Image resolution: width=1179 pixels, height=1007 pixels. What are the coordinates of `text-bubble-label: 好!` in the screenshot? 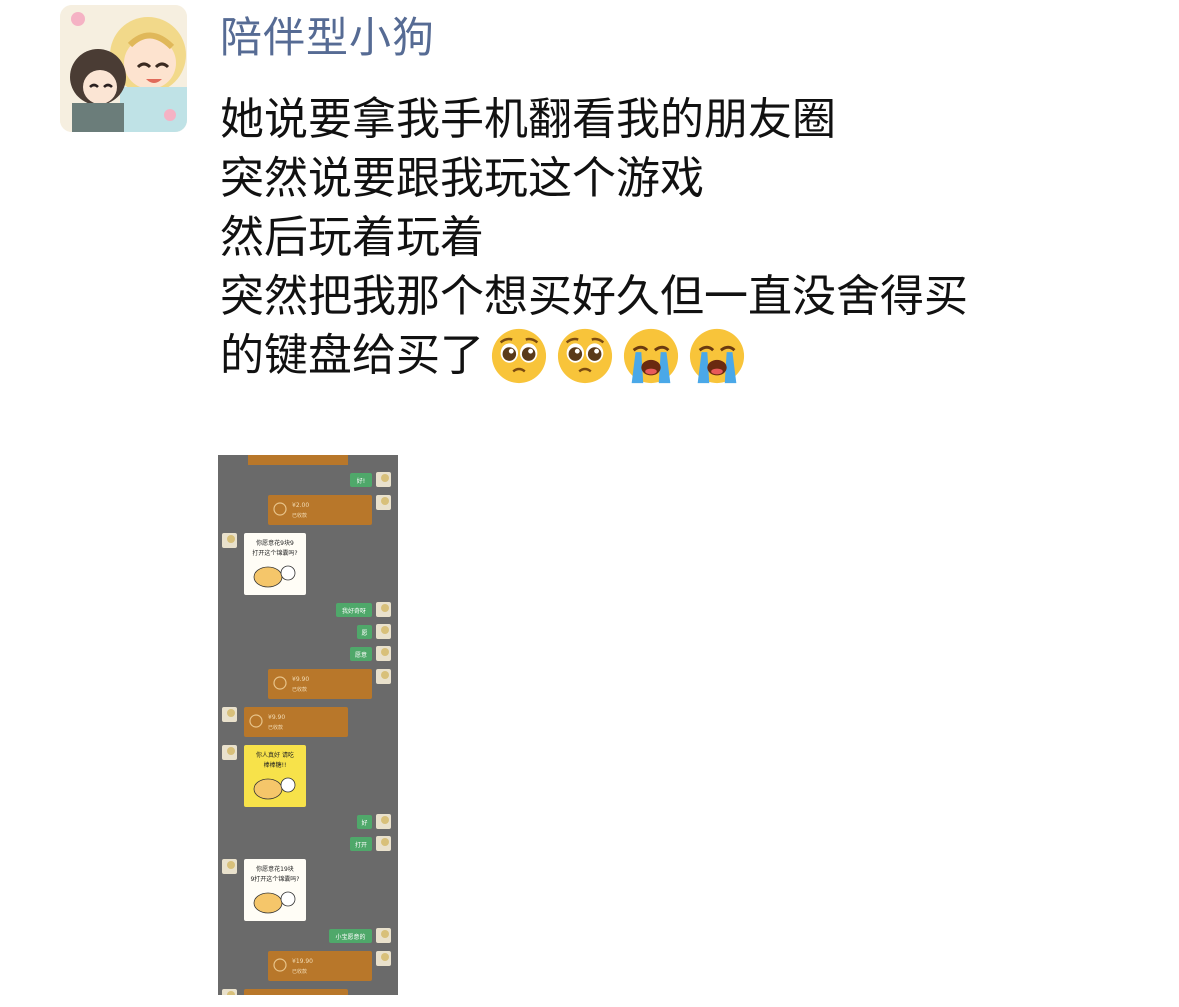 It's located at (361, 481).